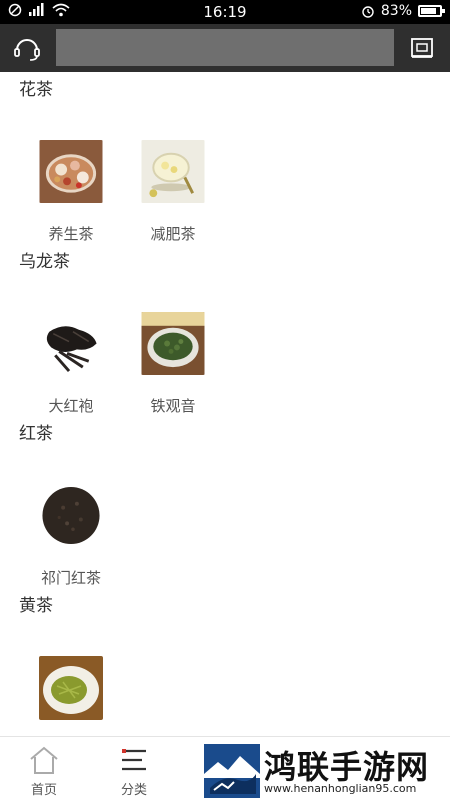 This screenshot has height=800, width=450. I want to click on menu-icon, so click(134, 760).